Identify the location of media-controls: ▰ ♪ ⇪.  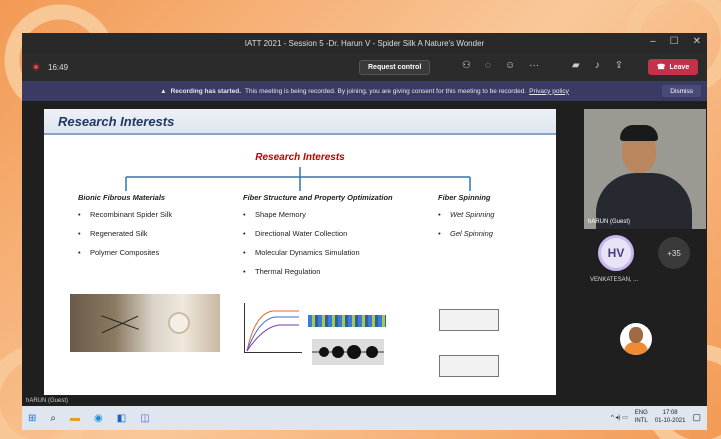
(597, 65).